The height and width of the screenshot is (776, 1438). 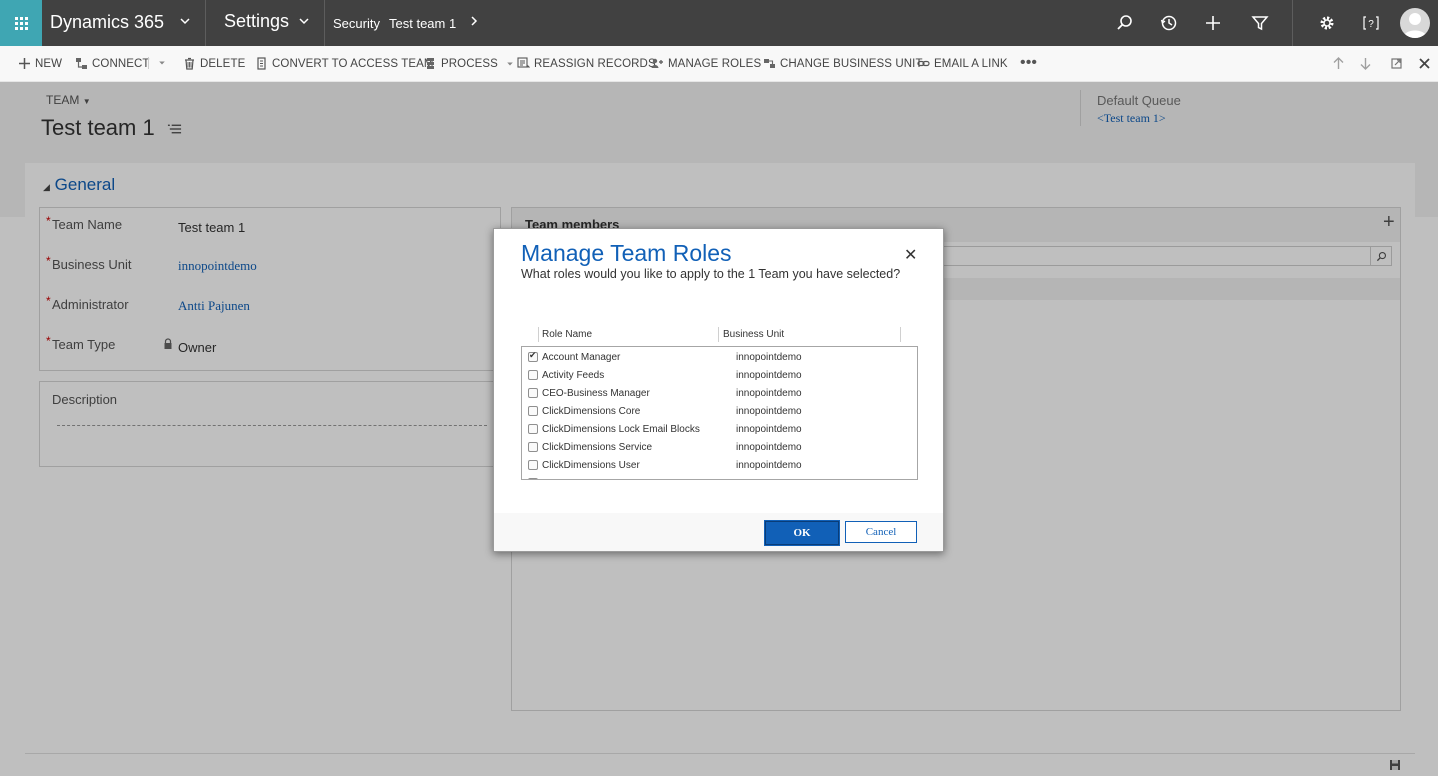 What do you see at coordinates (719, 376) in the screenshot?
I see `role-row: Activity Feeds innopointdemo` at bounding box center [719, 376].